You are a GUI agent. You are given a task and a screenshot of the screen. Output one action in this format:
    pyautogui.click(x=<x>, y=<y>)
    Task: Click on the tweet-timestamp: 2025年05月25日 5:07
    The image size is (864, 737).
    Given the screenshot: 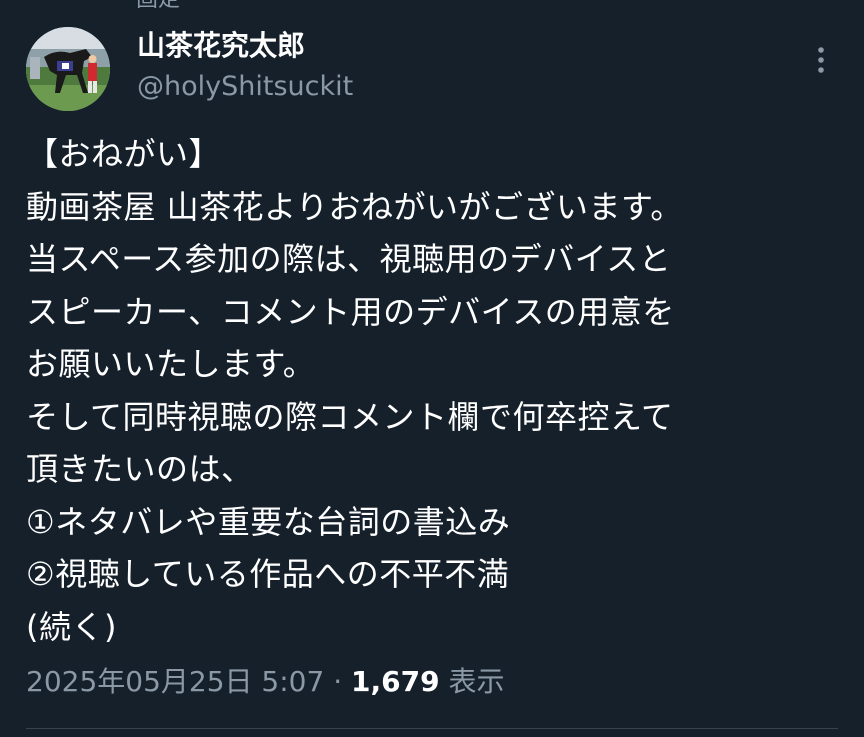 What is the action you would take?
    pyautogui.click(x=175, y=681)
    